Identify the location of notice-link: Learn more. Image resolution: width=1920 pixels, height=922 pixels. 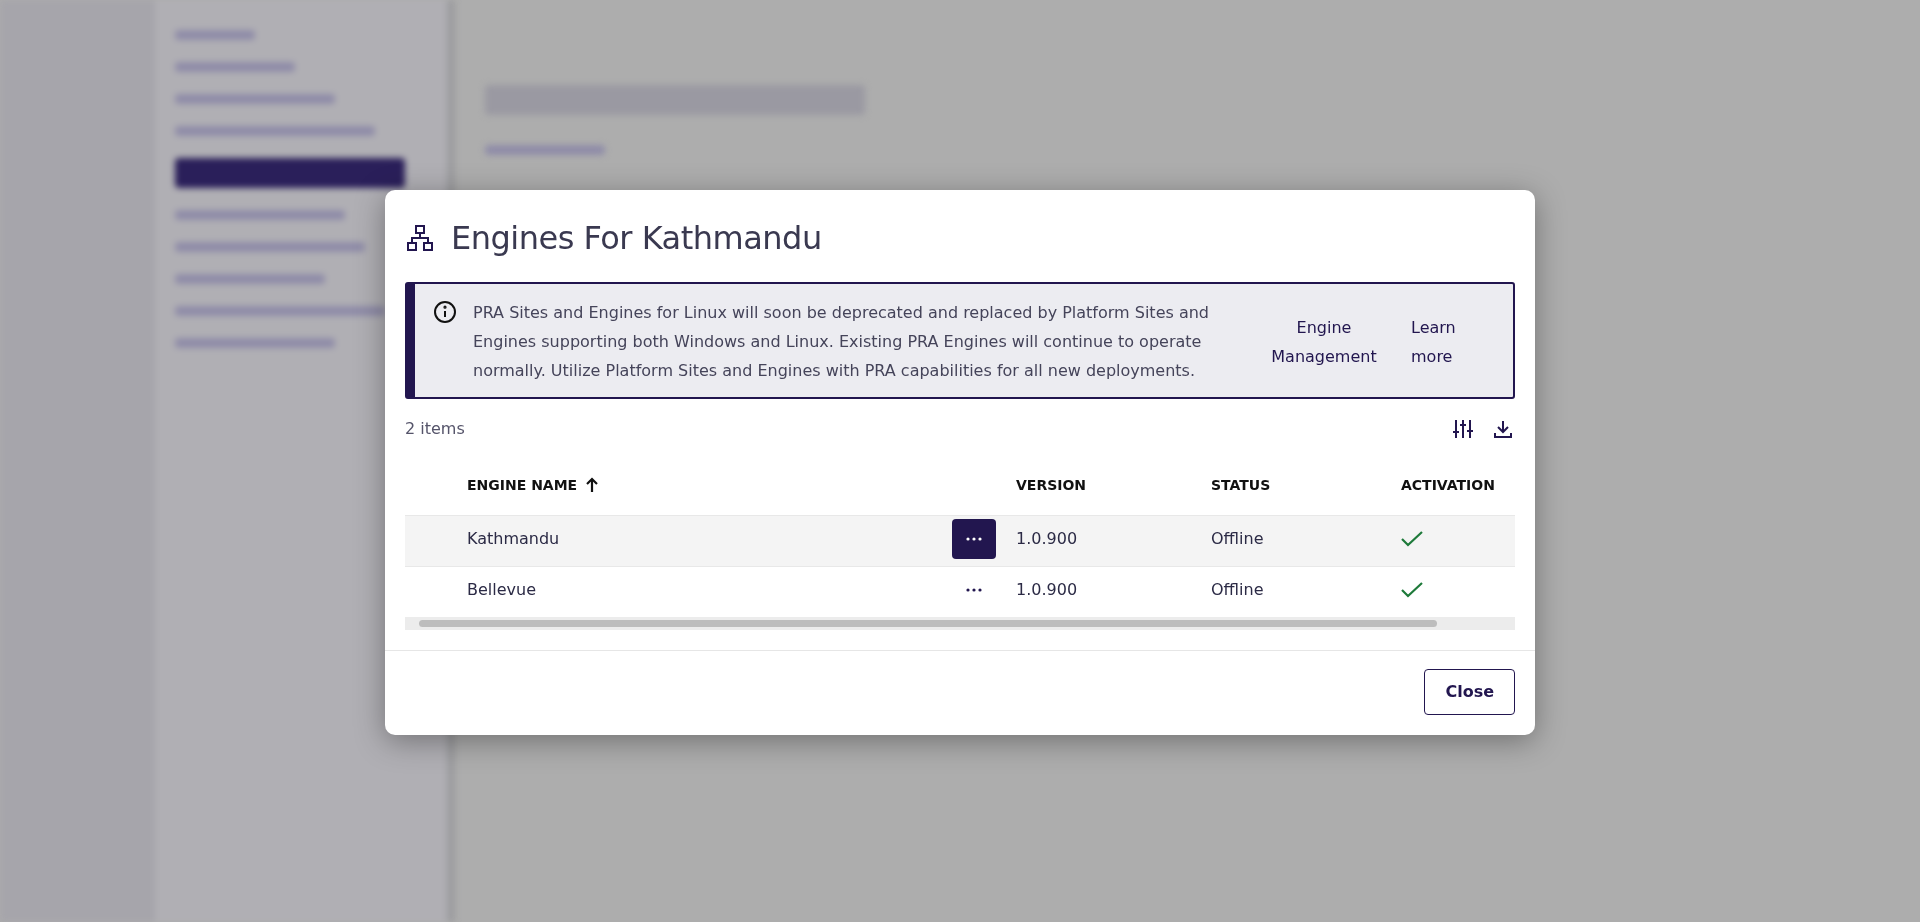
(1441, 341).